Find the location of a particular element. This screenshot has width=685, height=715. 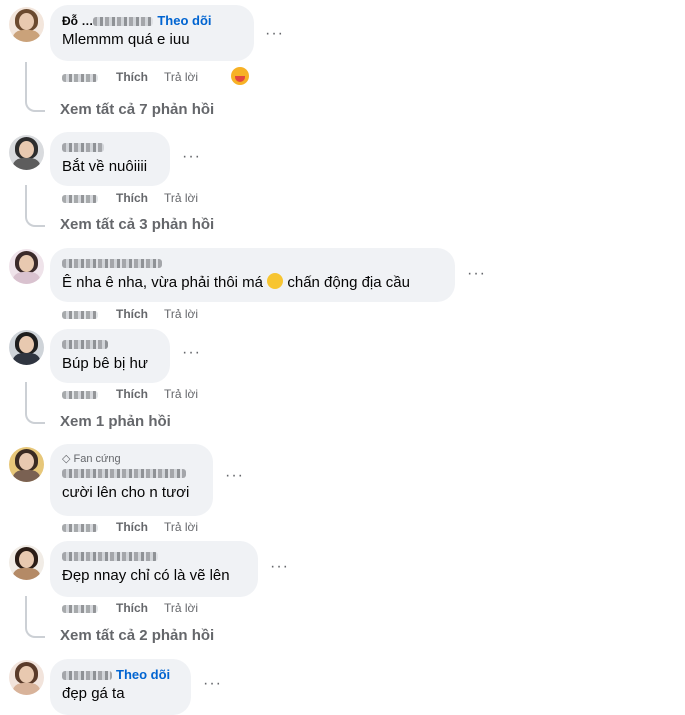

comment-author: Đỗ … Theo dõi is located at coordinates (152, 20).